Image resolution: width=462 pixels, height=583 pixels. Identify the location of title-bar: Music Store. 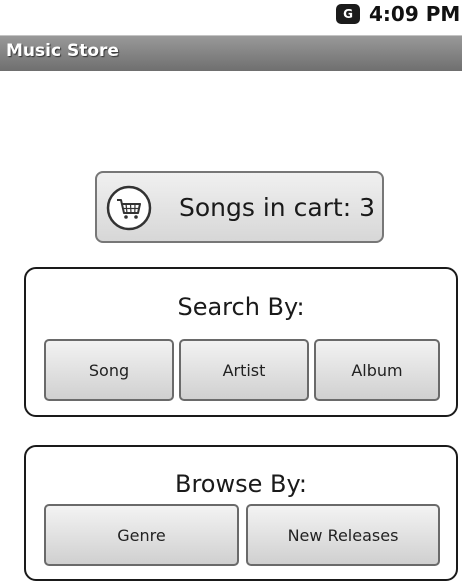
(231, 53).